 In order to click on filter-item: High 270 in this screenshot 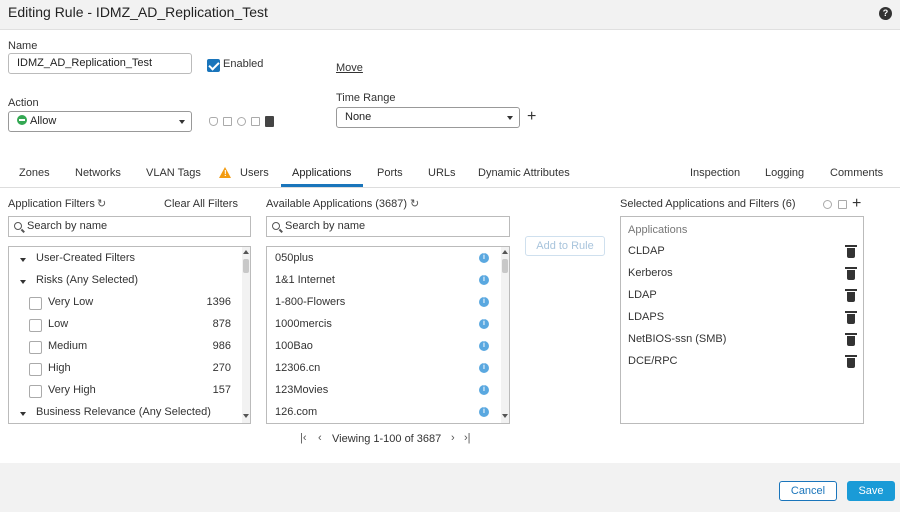, I will do `click(124, 370)`.